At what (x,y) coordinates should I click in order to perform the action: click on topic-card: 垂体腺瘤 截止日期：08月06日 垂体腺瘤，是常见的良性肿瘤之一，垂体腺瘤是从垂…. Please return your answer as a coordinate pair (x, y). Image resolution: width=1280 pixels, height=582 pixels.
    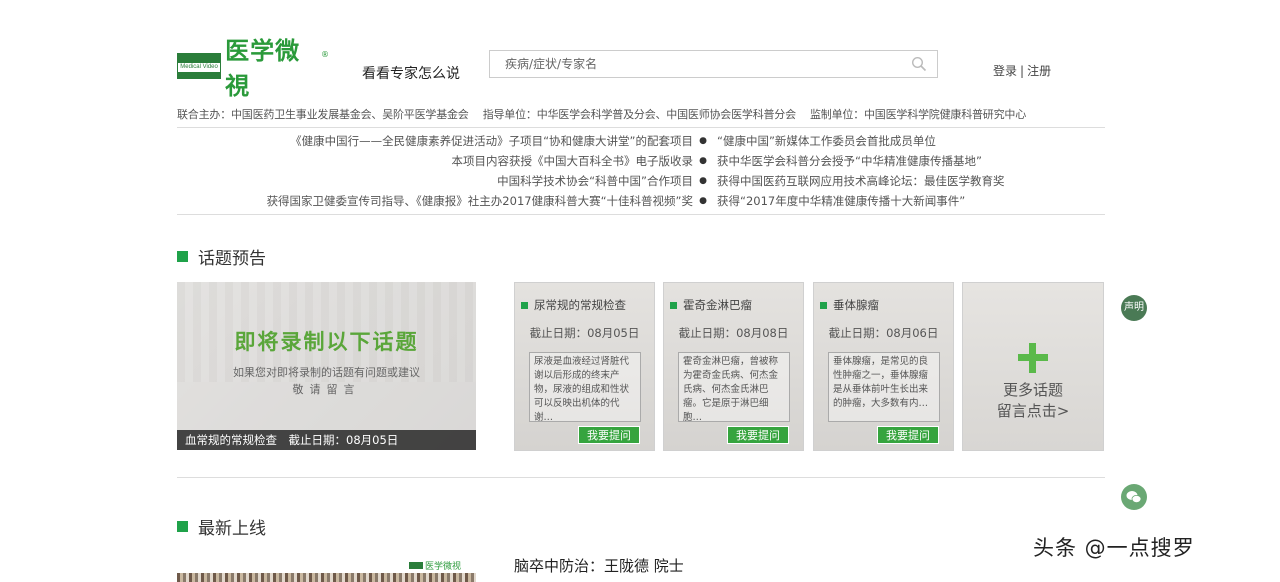
    Looking at the image, I should click on (883, 366).